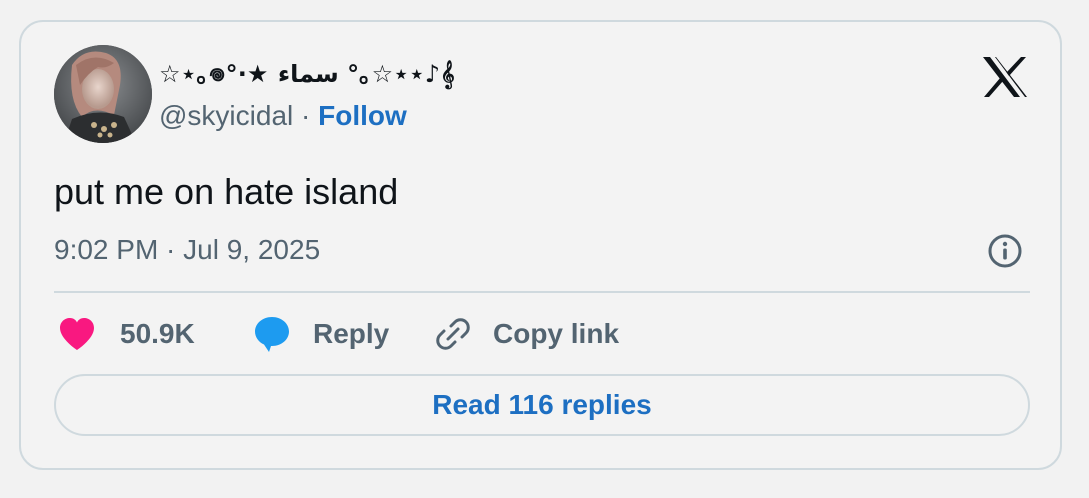 The image size is (1089, 498). What do you see at coordinates (556, 333) in the screenshot?
I see `copy-link-label: Copy link` at bounding box center [556, 333].